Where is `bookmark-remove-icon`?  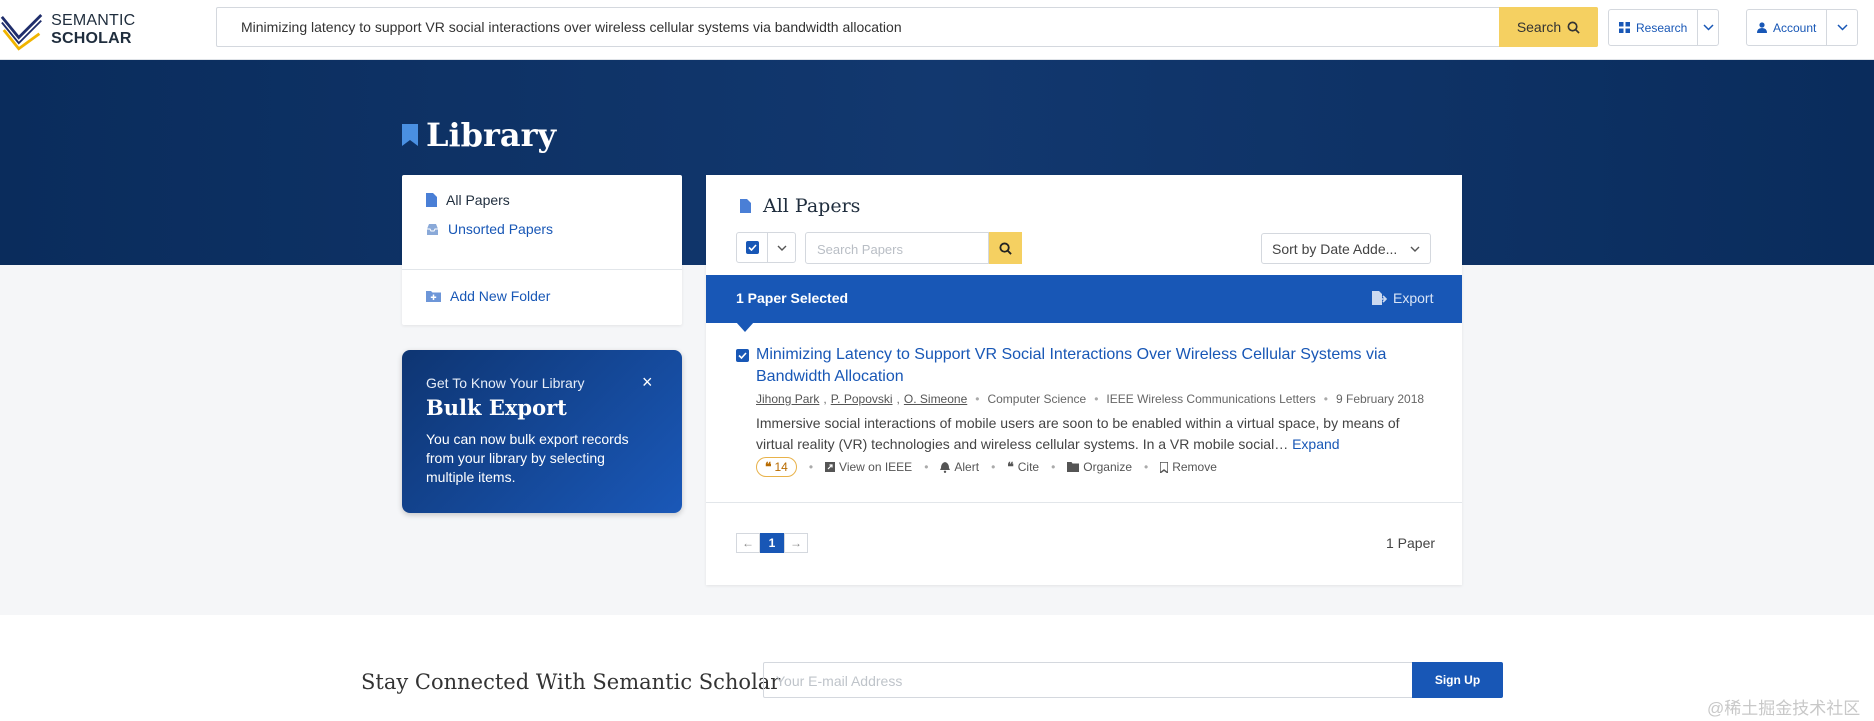 bookmark-remove-icon is located at coordinates (1164, 467).